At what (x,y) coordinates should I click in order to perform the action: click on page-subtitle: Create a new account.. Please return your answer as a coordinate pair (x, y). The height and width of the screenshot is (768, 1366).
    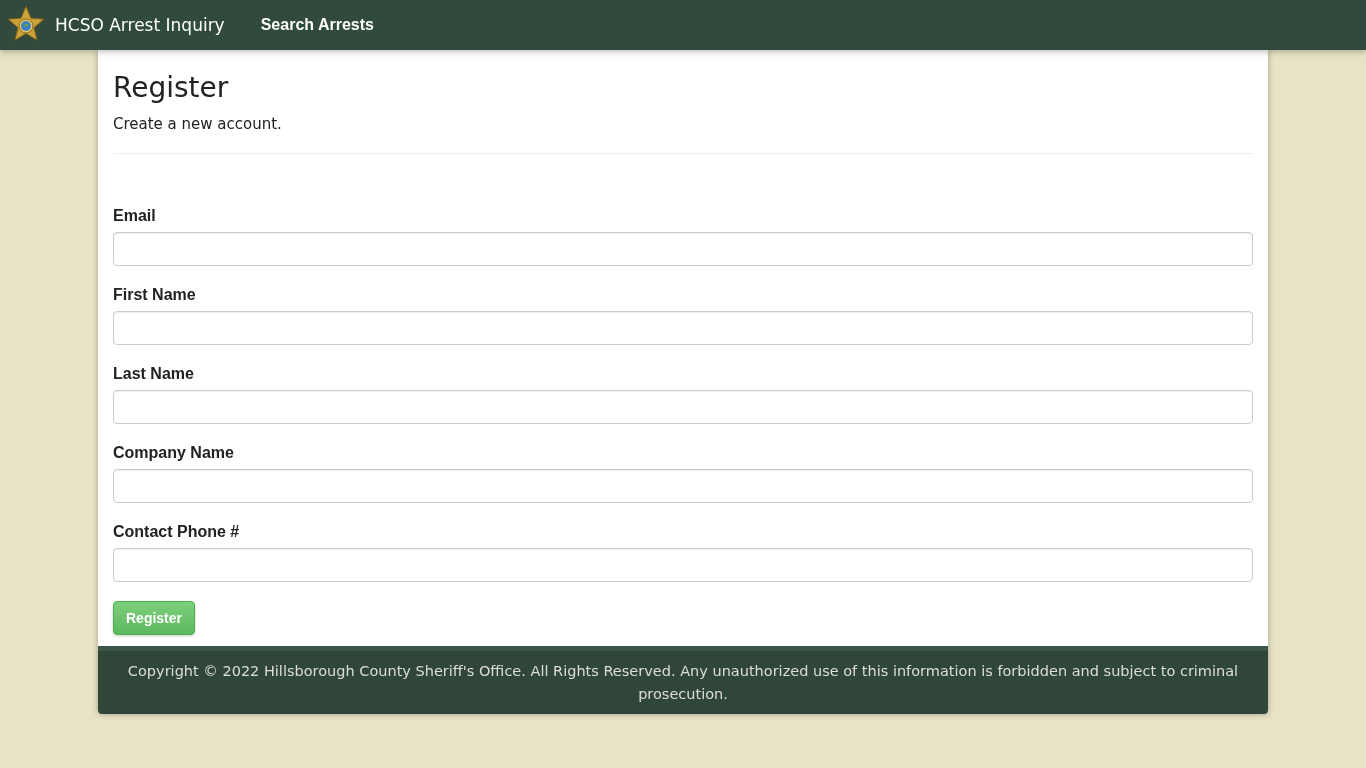
    Looking at the image, I should click on (198, 124).